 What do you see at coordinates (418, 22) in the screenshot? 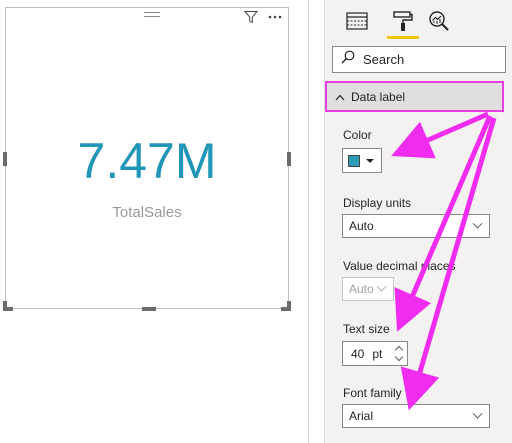
I see `pane-tabs` at bounding box center [418, 22].